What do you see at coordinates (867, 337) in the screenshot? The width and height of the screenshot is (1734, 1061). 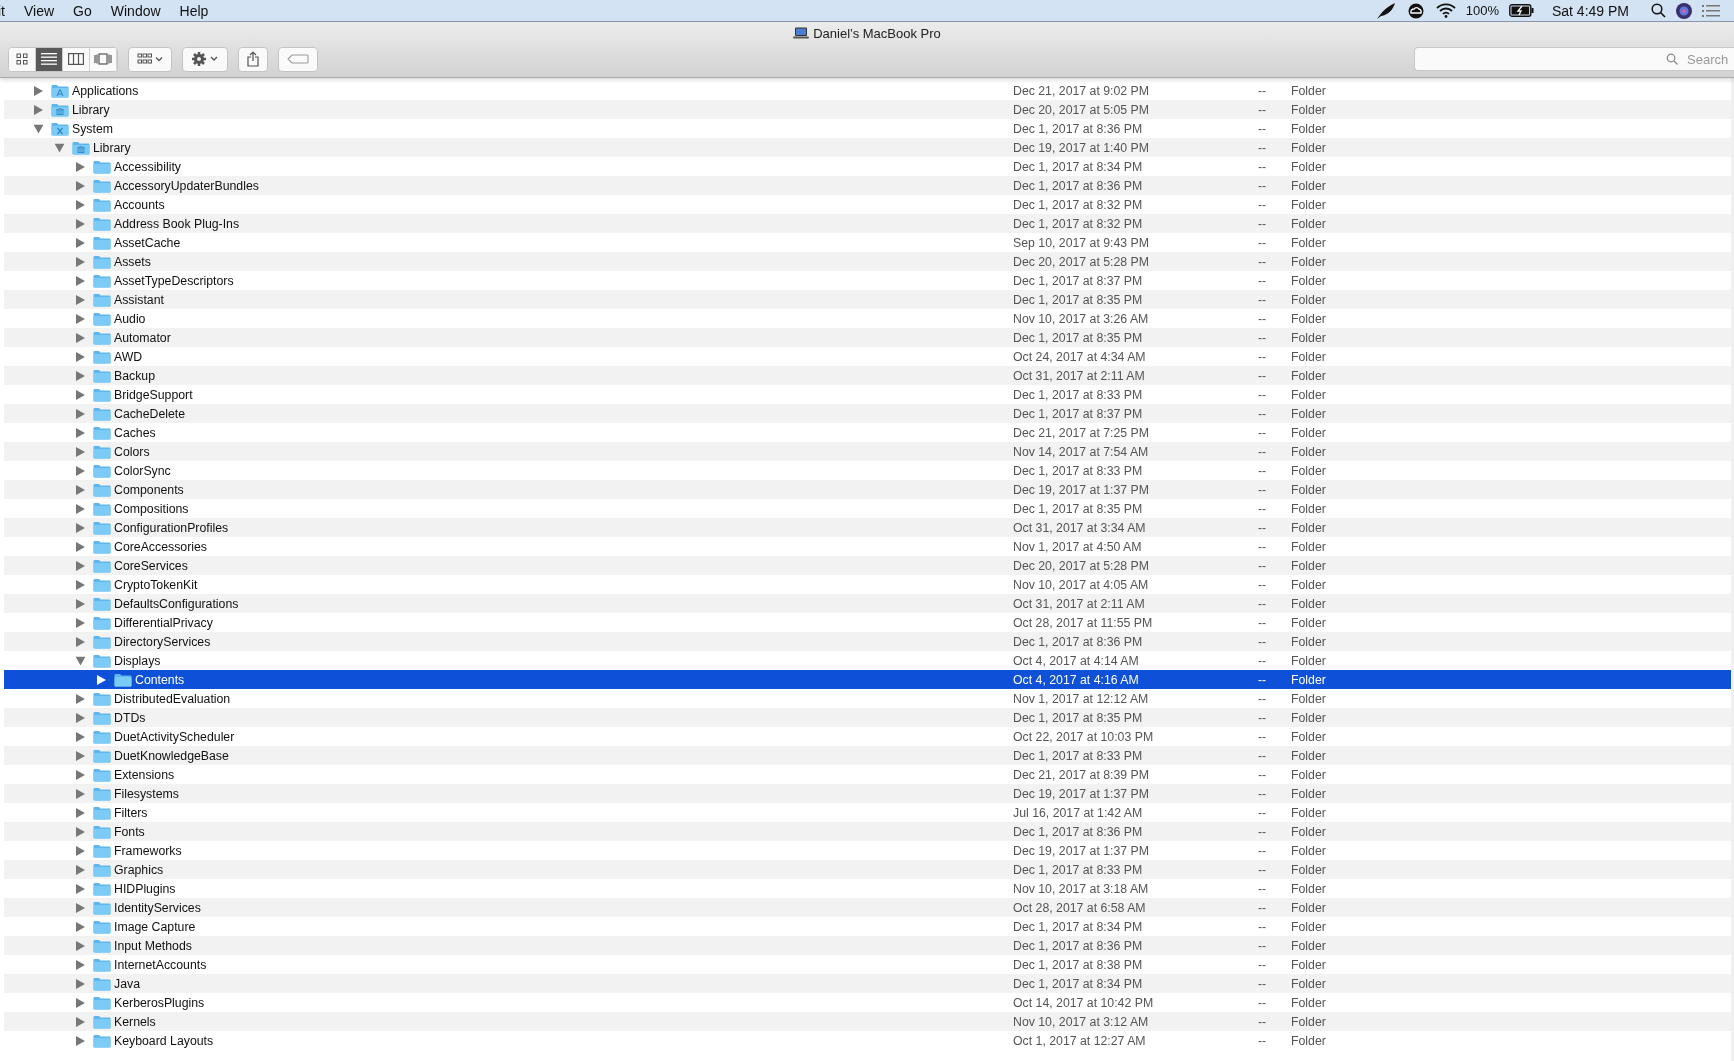 I see `file-row: Automator Dec 1, 2017 at 8:35 PM -- Folder` at bounding box center [867, 337].